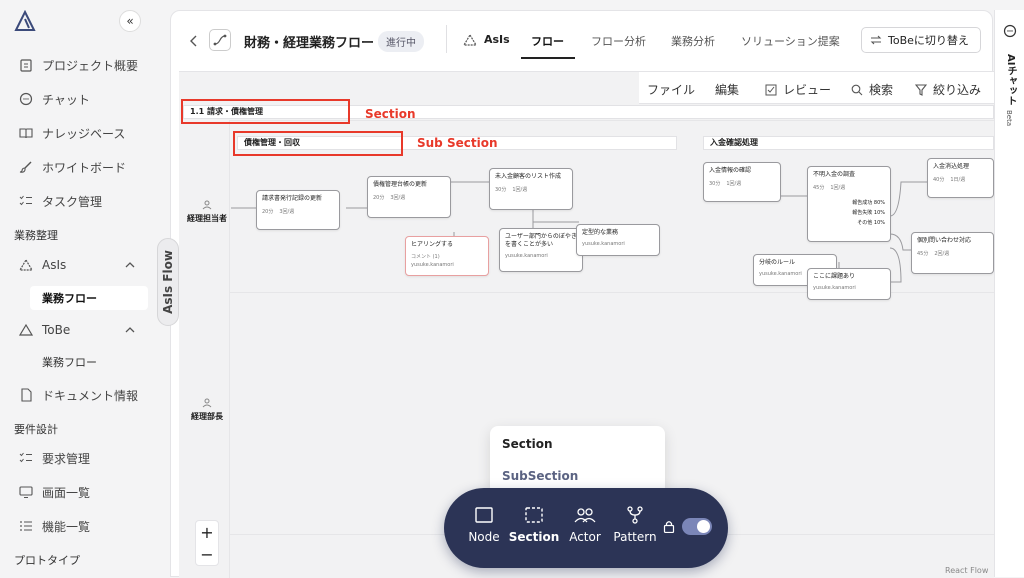  I want to click on sidebar-item-whiteboard: ホワイトボード, so click(72, 167).